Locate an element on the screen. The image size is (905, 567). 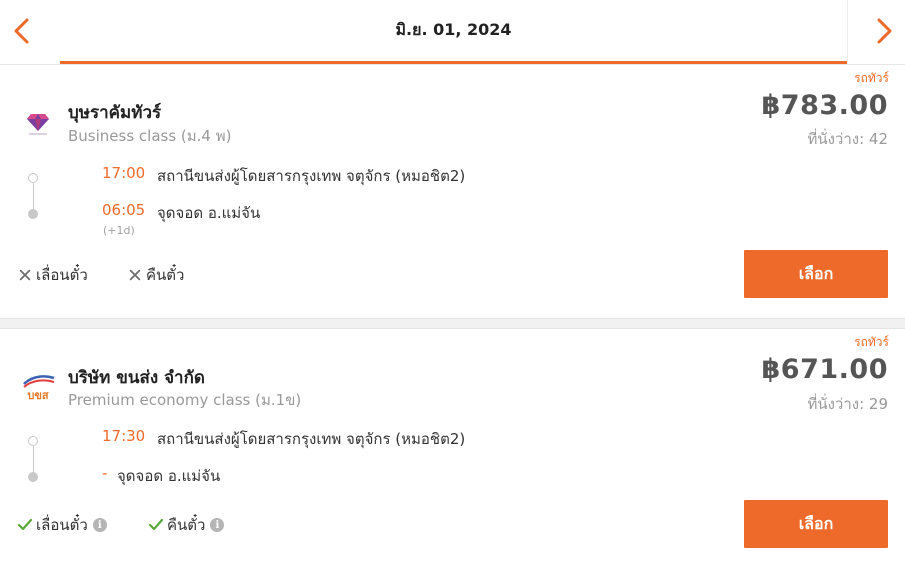
arrival-time: - is located at coordinates (105, 473).